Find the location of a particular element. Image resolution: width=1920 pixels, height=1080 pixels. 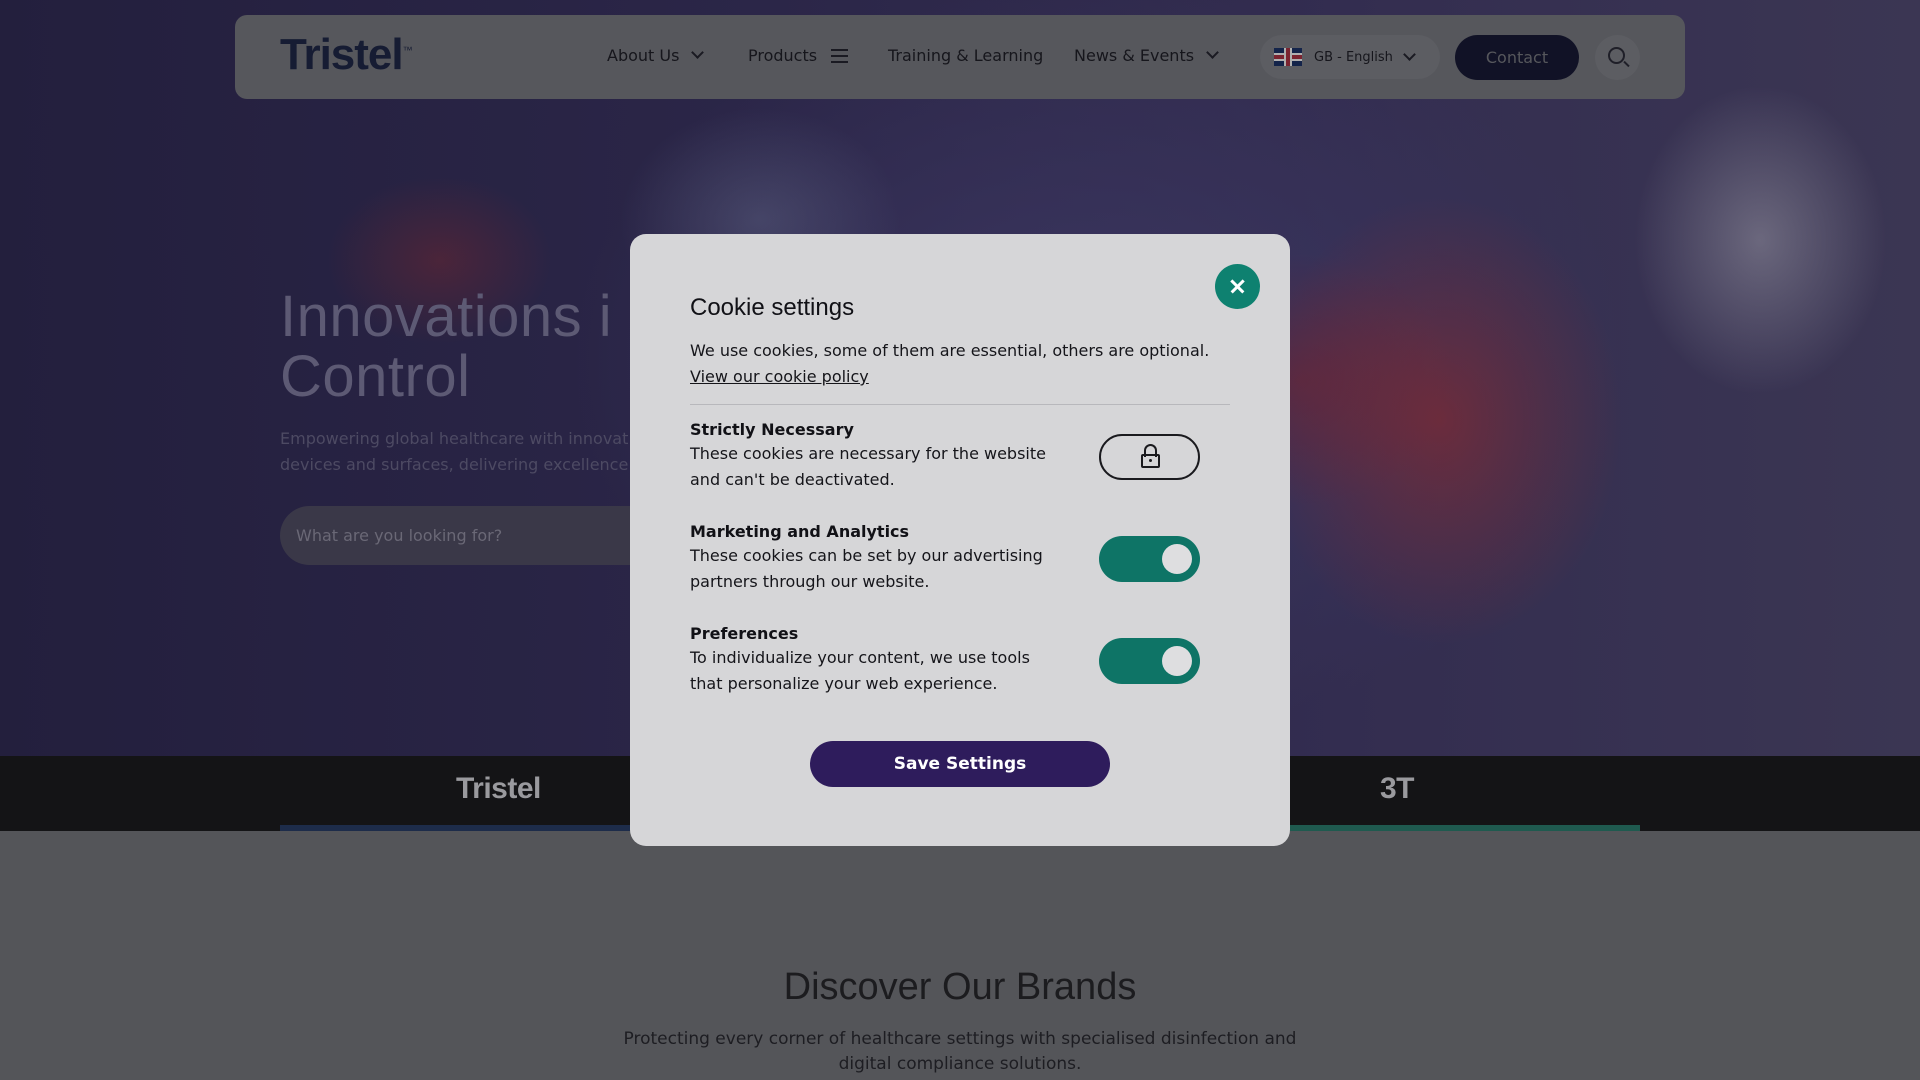

close-button is located at coordinates (1237, 286).